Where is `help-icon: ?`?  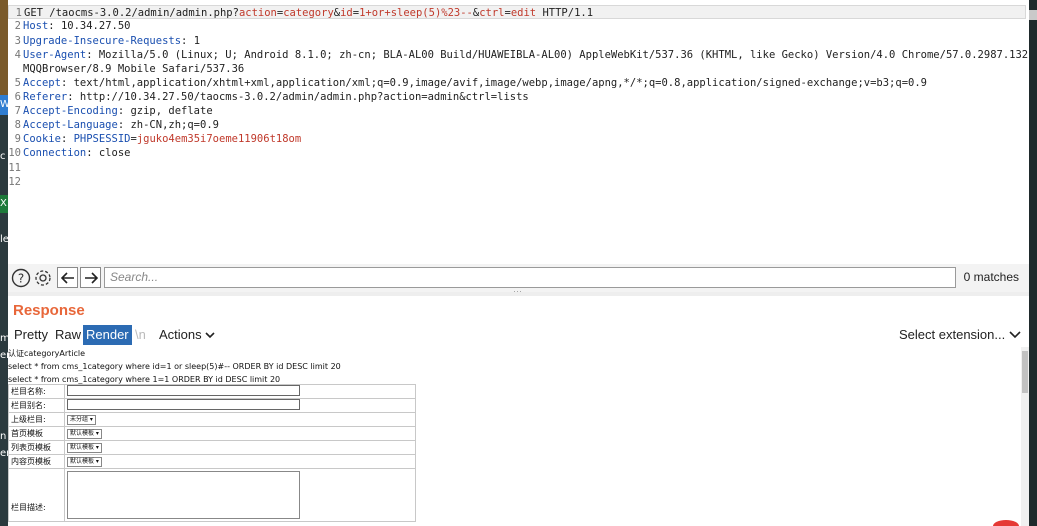 help-icon: ? is located at coordinates (21, 278).